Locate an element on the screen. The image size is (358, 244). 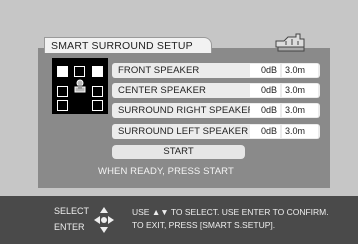
enter-label: ENTER is located at coordinates (69, 227).